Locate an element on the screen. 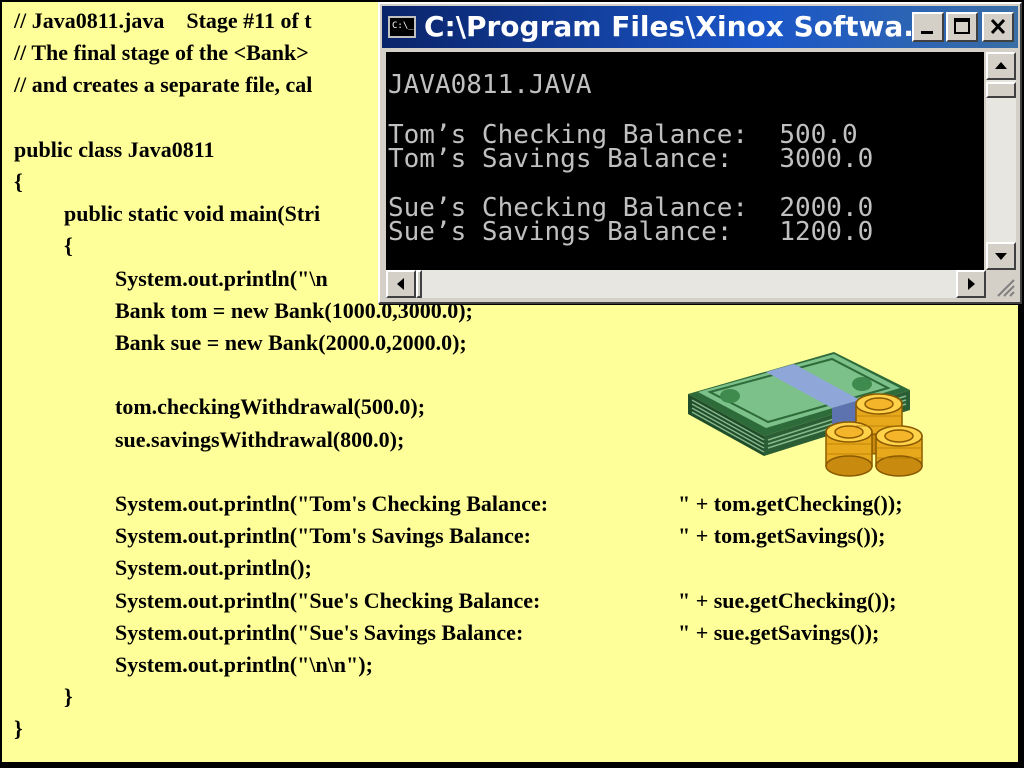  close-icon is located at coordinates (998, 26).